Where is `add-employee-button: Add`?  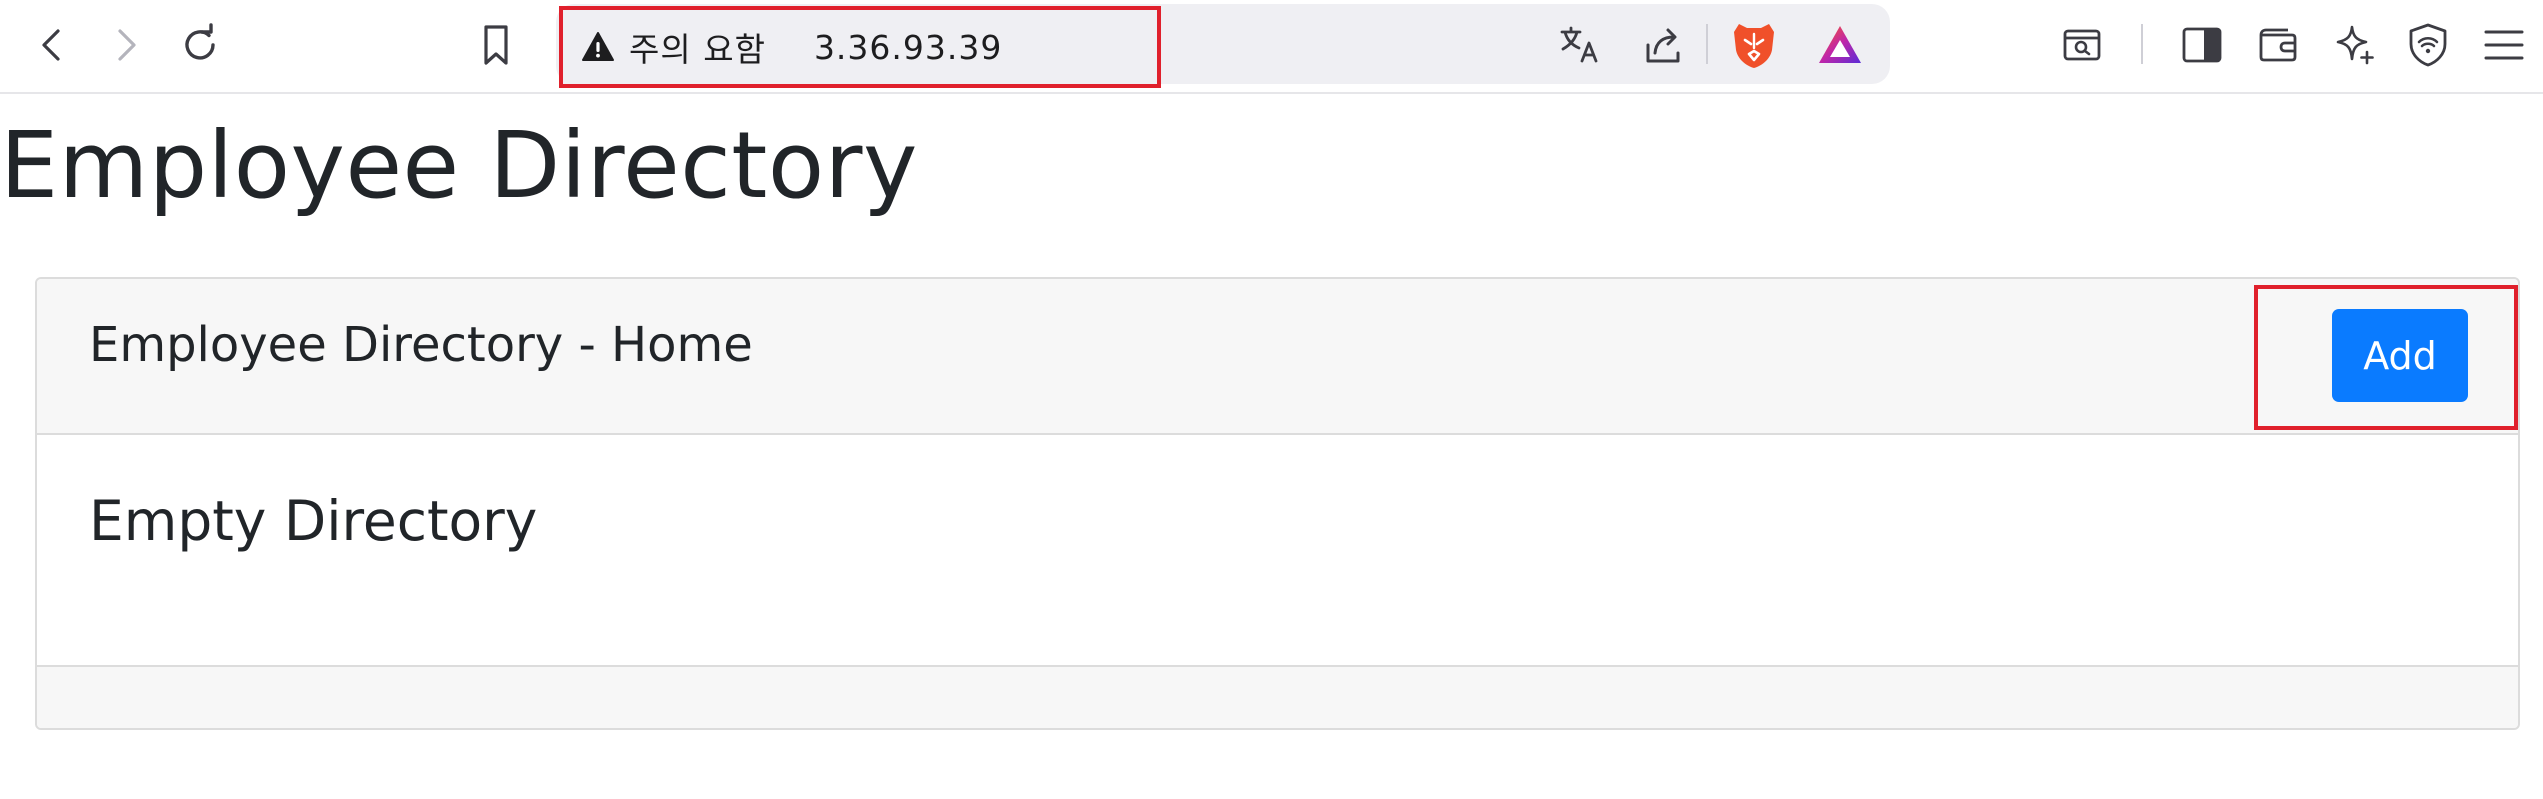 add-employee-button: Add is located at coordinates (2400, 355).